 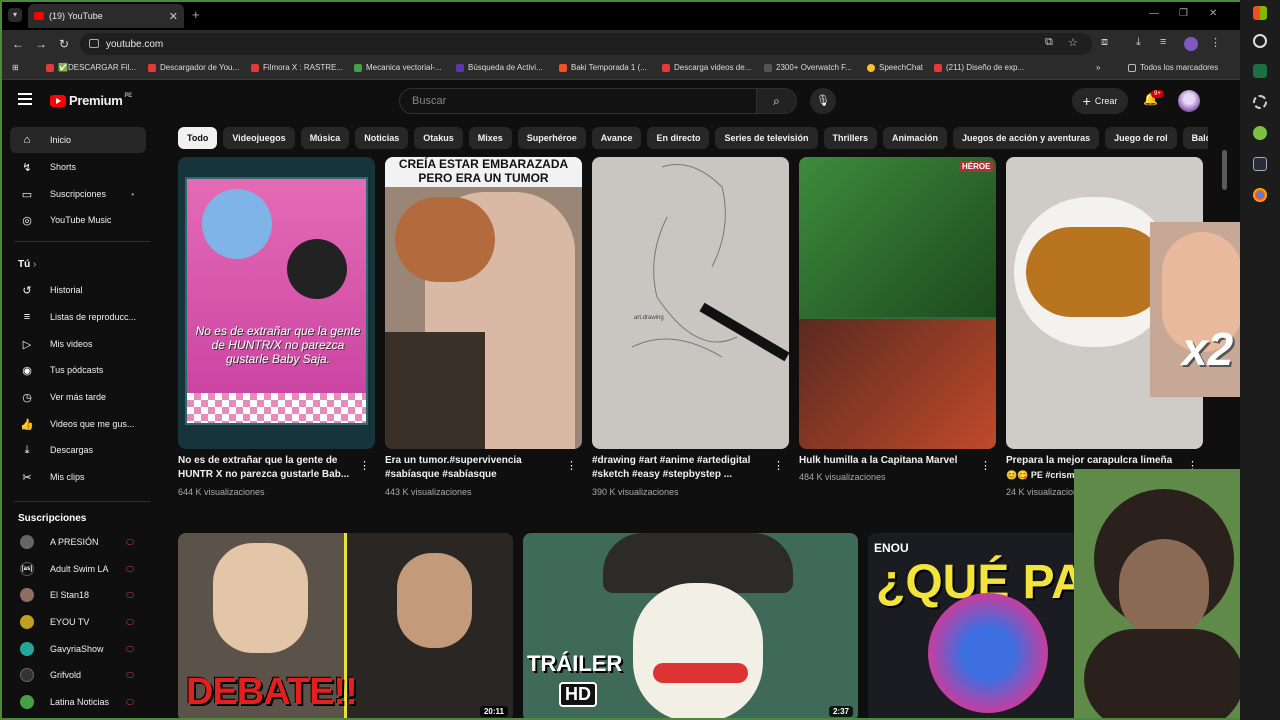 What do you see at coordinates (259, 138) in the screenshot?
I see `chip: Videojuegos` at bounding box center [259, 138].